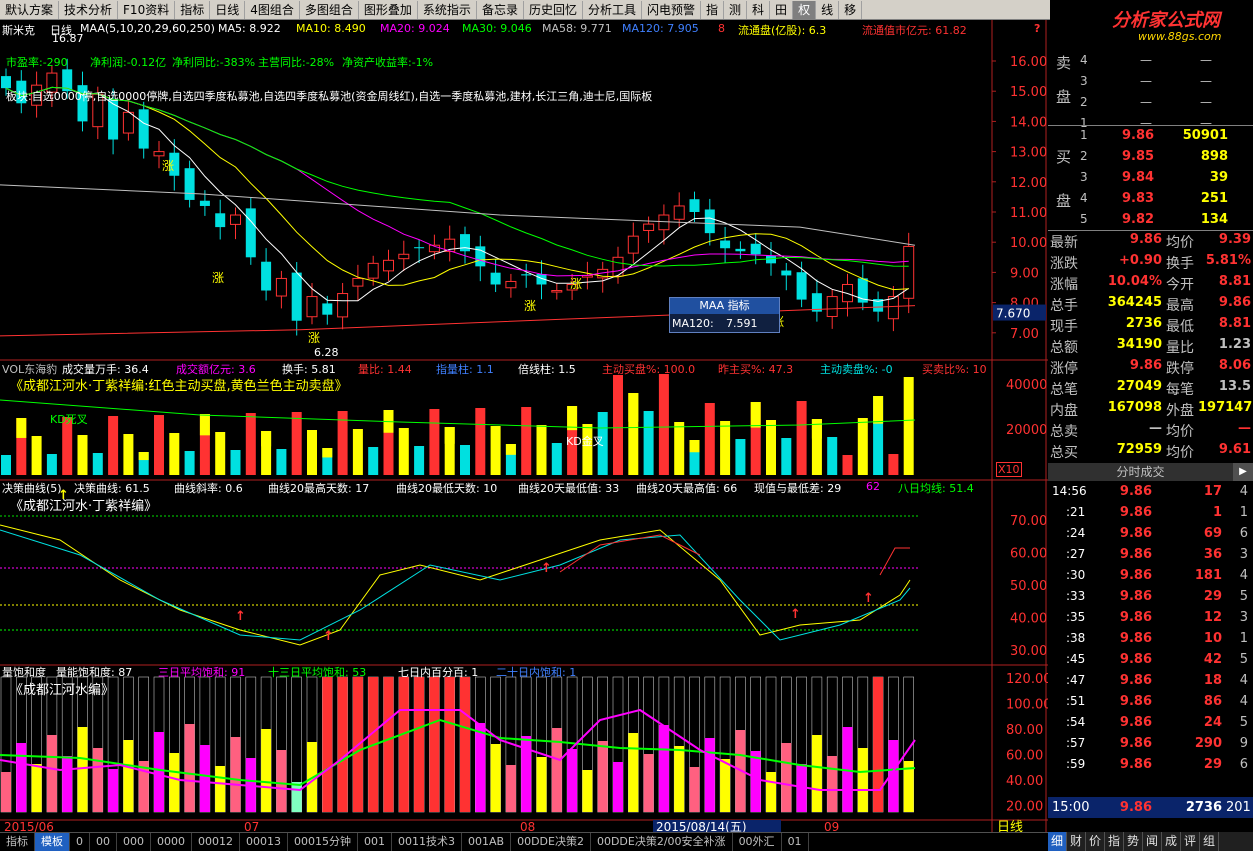 The image size is (1253, 851). Describe the element at coordinates (1057, 841) in the screenshot. I see `right-tab-0: 细` at that location.